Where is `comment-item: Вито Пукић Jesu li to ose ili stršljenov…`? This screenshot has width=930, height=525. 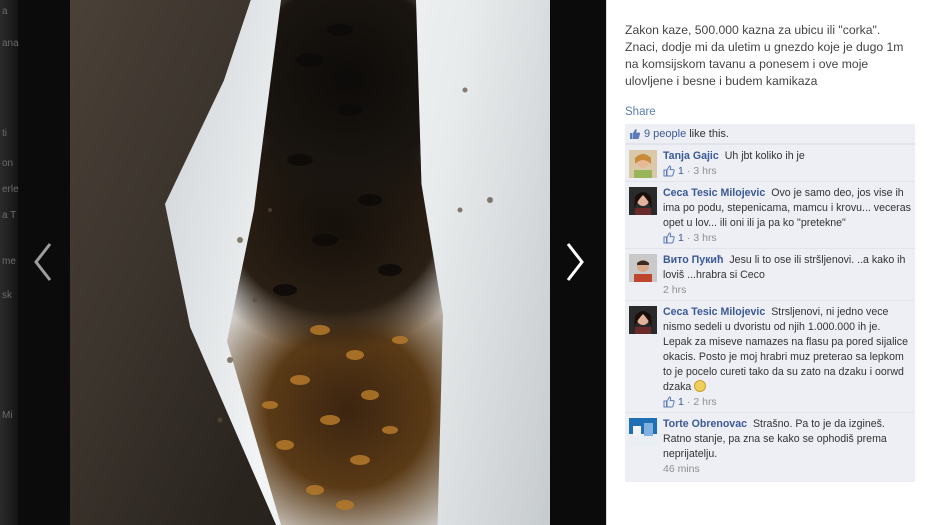
comment-item: Вито Пукић Jesu li to ose ili stršljenov… is located at coordinates (770, 274).